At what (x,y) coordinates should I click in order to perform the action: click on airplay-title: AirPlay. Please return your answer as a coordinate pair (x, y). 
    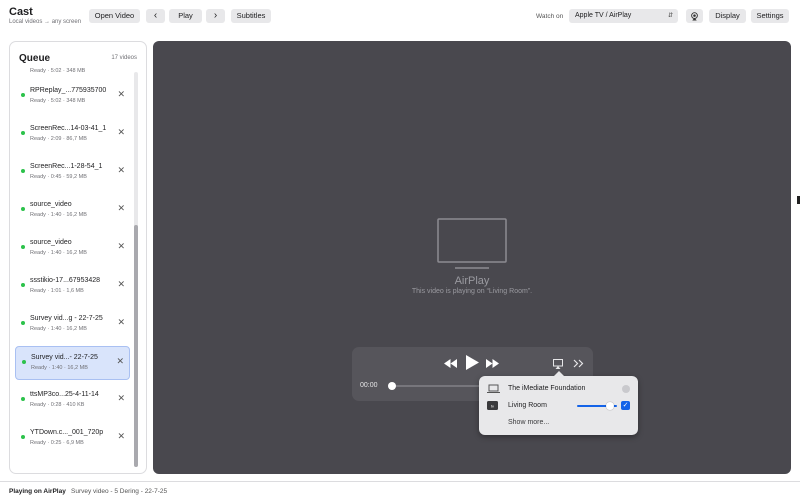
    Looking at the image, I should click on (472, 281).